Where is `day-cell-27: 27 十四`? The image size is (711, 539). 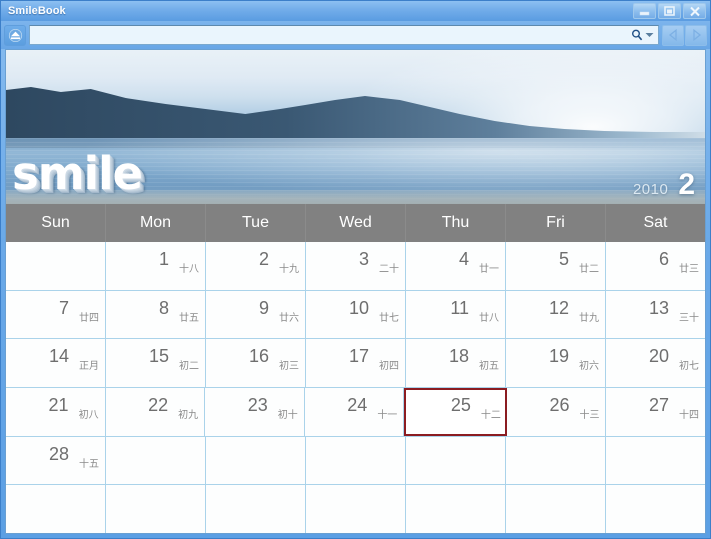
day-cell-27: 27 十四 is located at coordinates (655, 412).